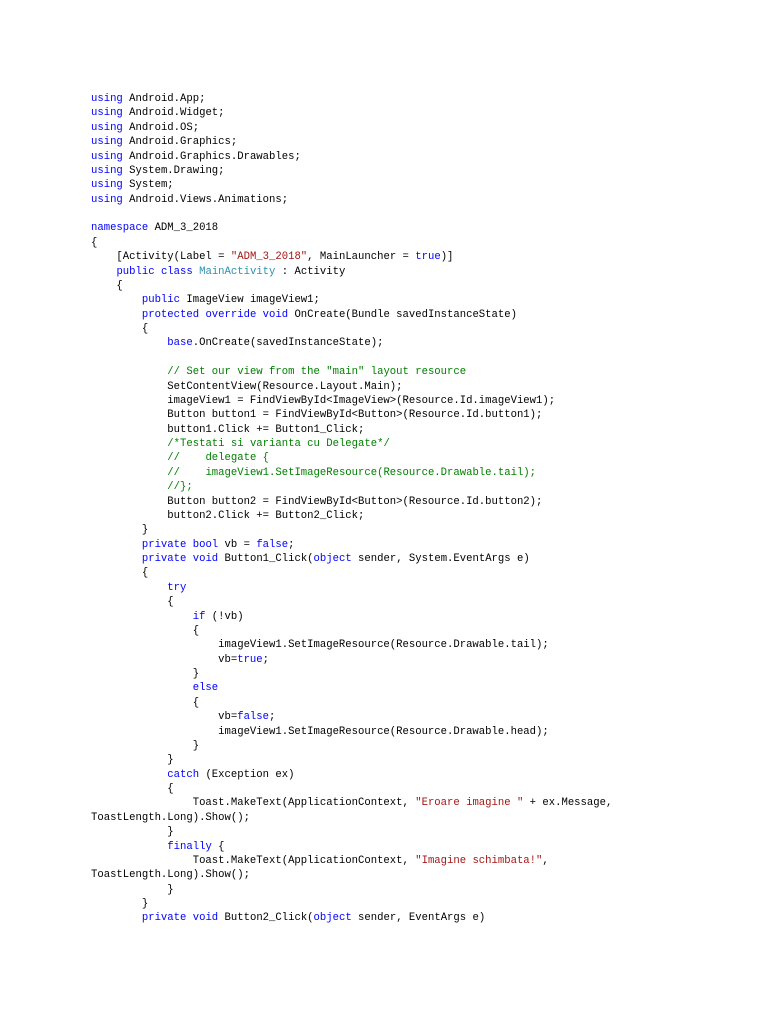 This screenshot has width=768, height=1024. What do you see at coordinates (205, 544) in the screenshot?
I see `keyword-token: bool` at bounding box center [205, 544].